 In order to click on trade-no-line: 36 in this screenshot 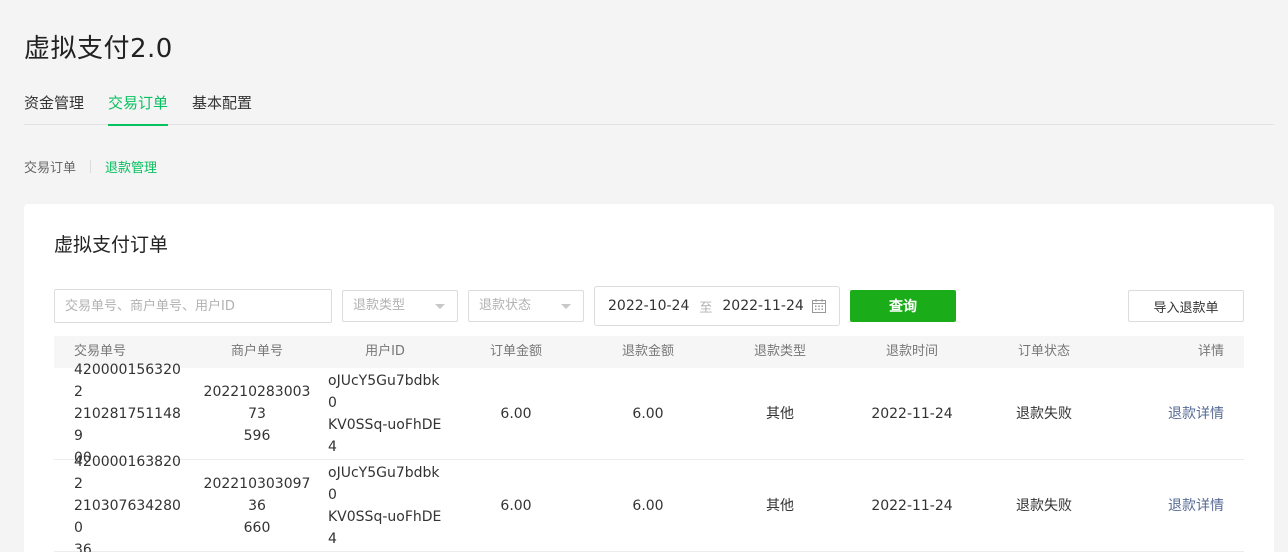, I will do `click(83, 546)`.